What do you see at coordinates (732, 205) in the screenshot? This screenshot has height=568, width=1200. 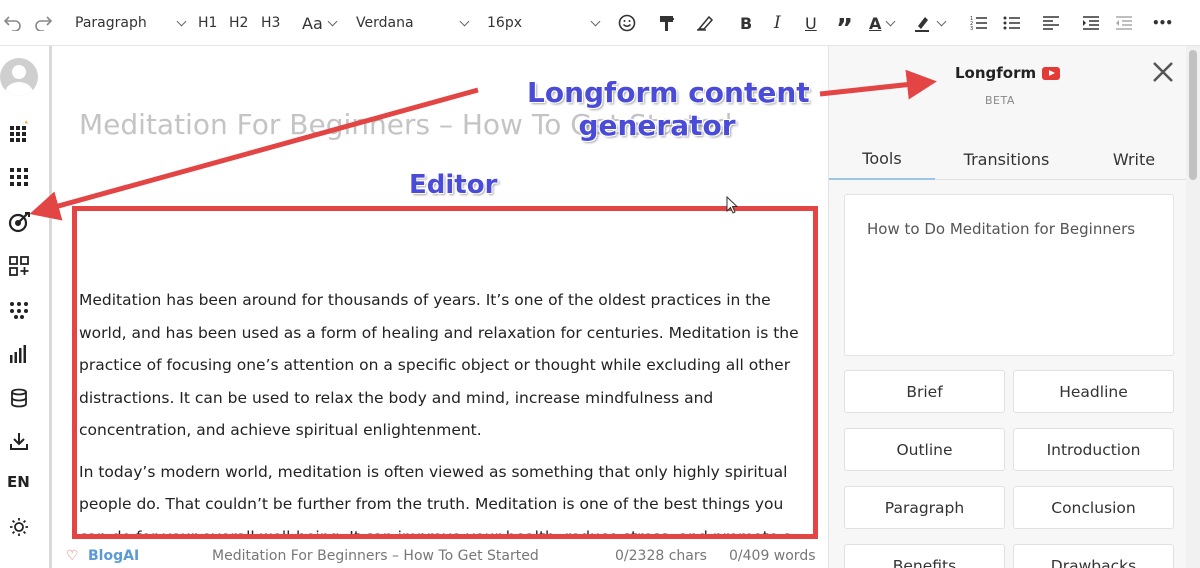 I see `mouse-cursor-icon` at bounding box center [732, 205].